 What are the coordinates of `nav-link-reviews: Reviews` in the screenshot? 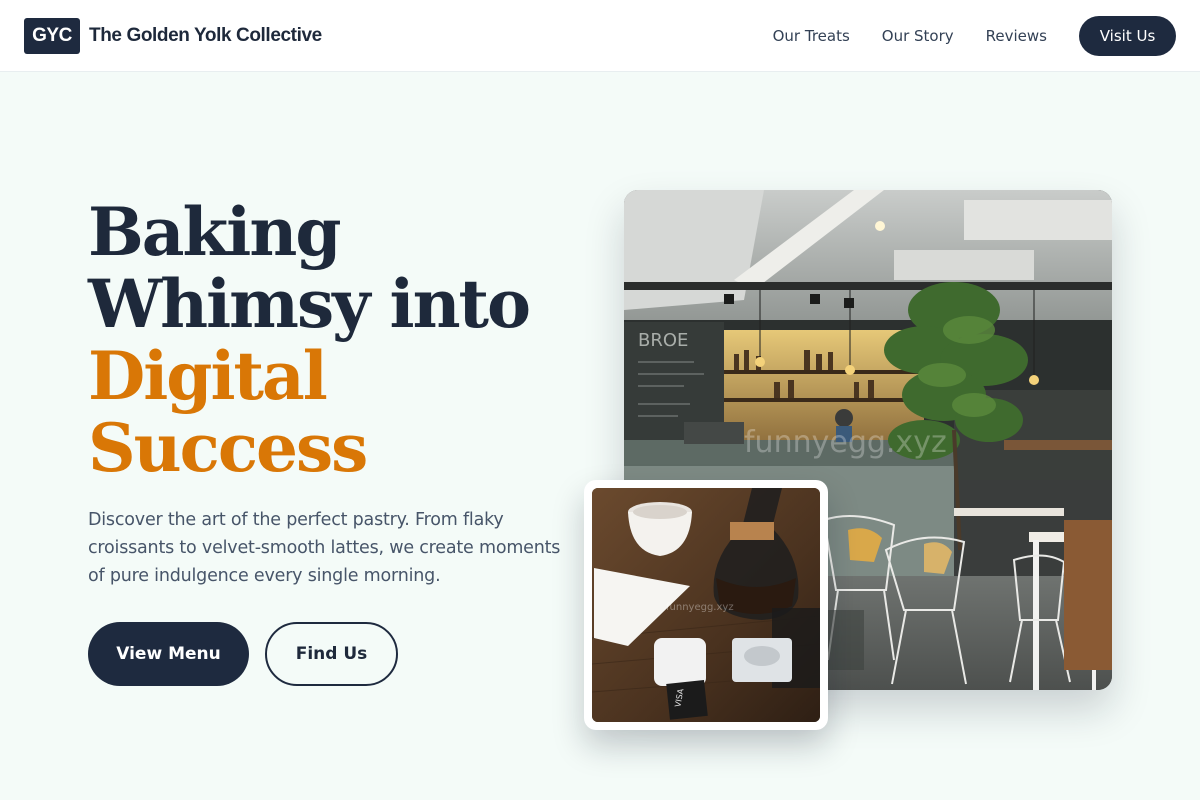 It's located at (1016, 36).